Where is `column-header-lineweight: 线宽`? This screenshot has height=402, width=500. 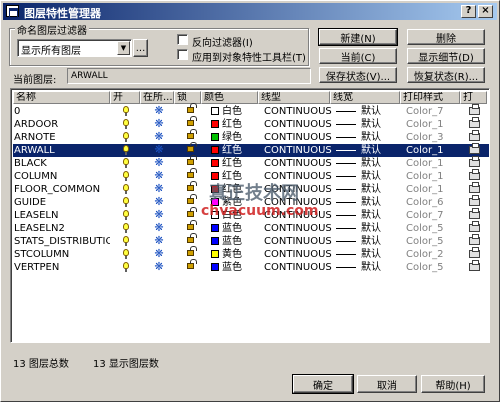
column-header-lineweight: 线宽 is located at coordinates (365, 97).